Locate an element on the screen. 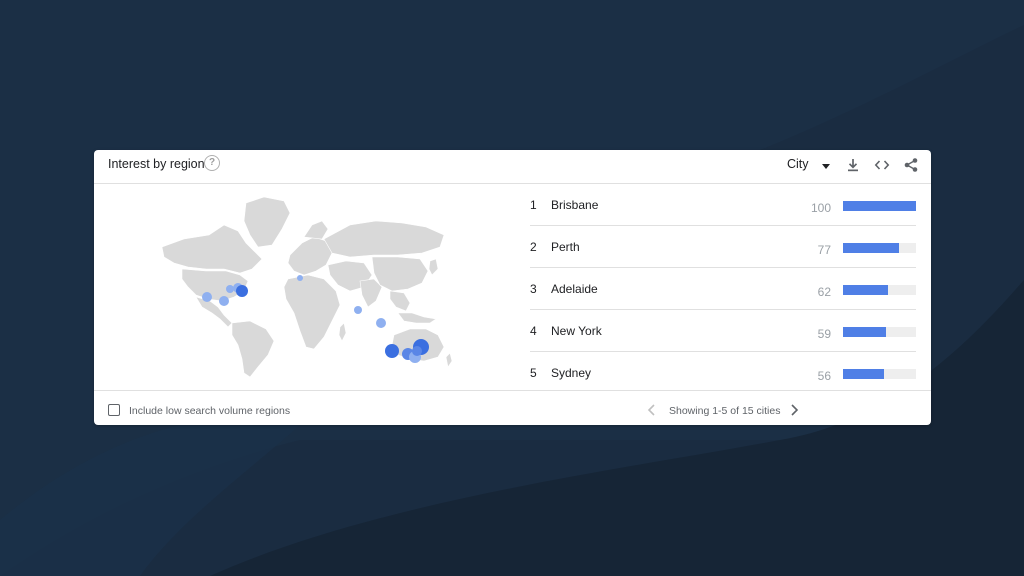 The height and width of the screenshot is (576, 1024). low-volume-checkbox-label: Include low search volume regions is located at coordinates (209, 411).